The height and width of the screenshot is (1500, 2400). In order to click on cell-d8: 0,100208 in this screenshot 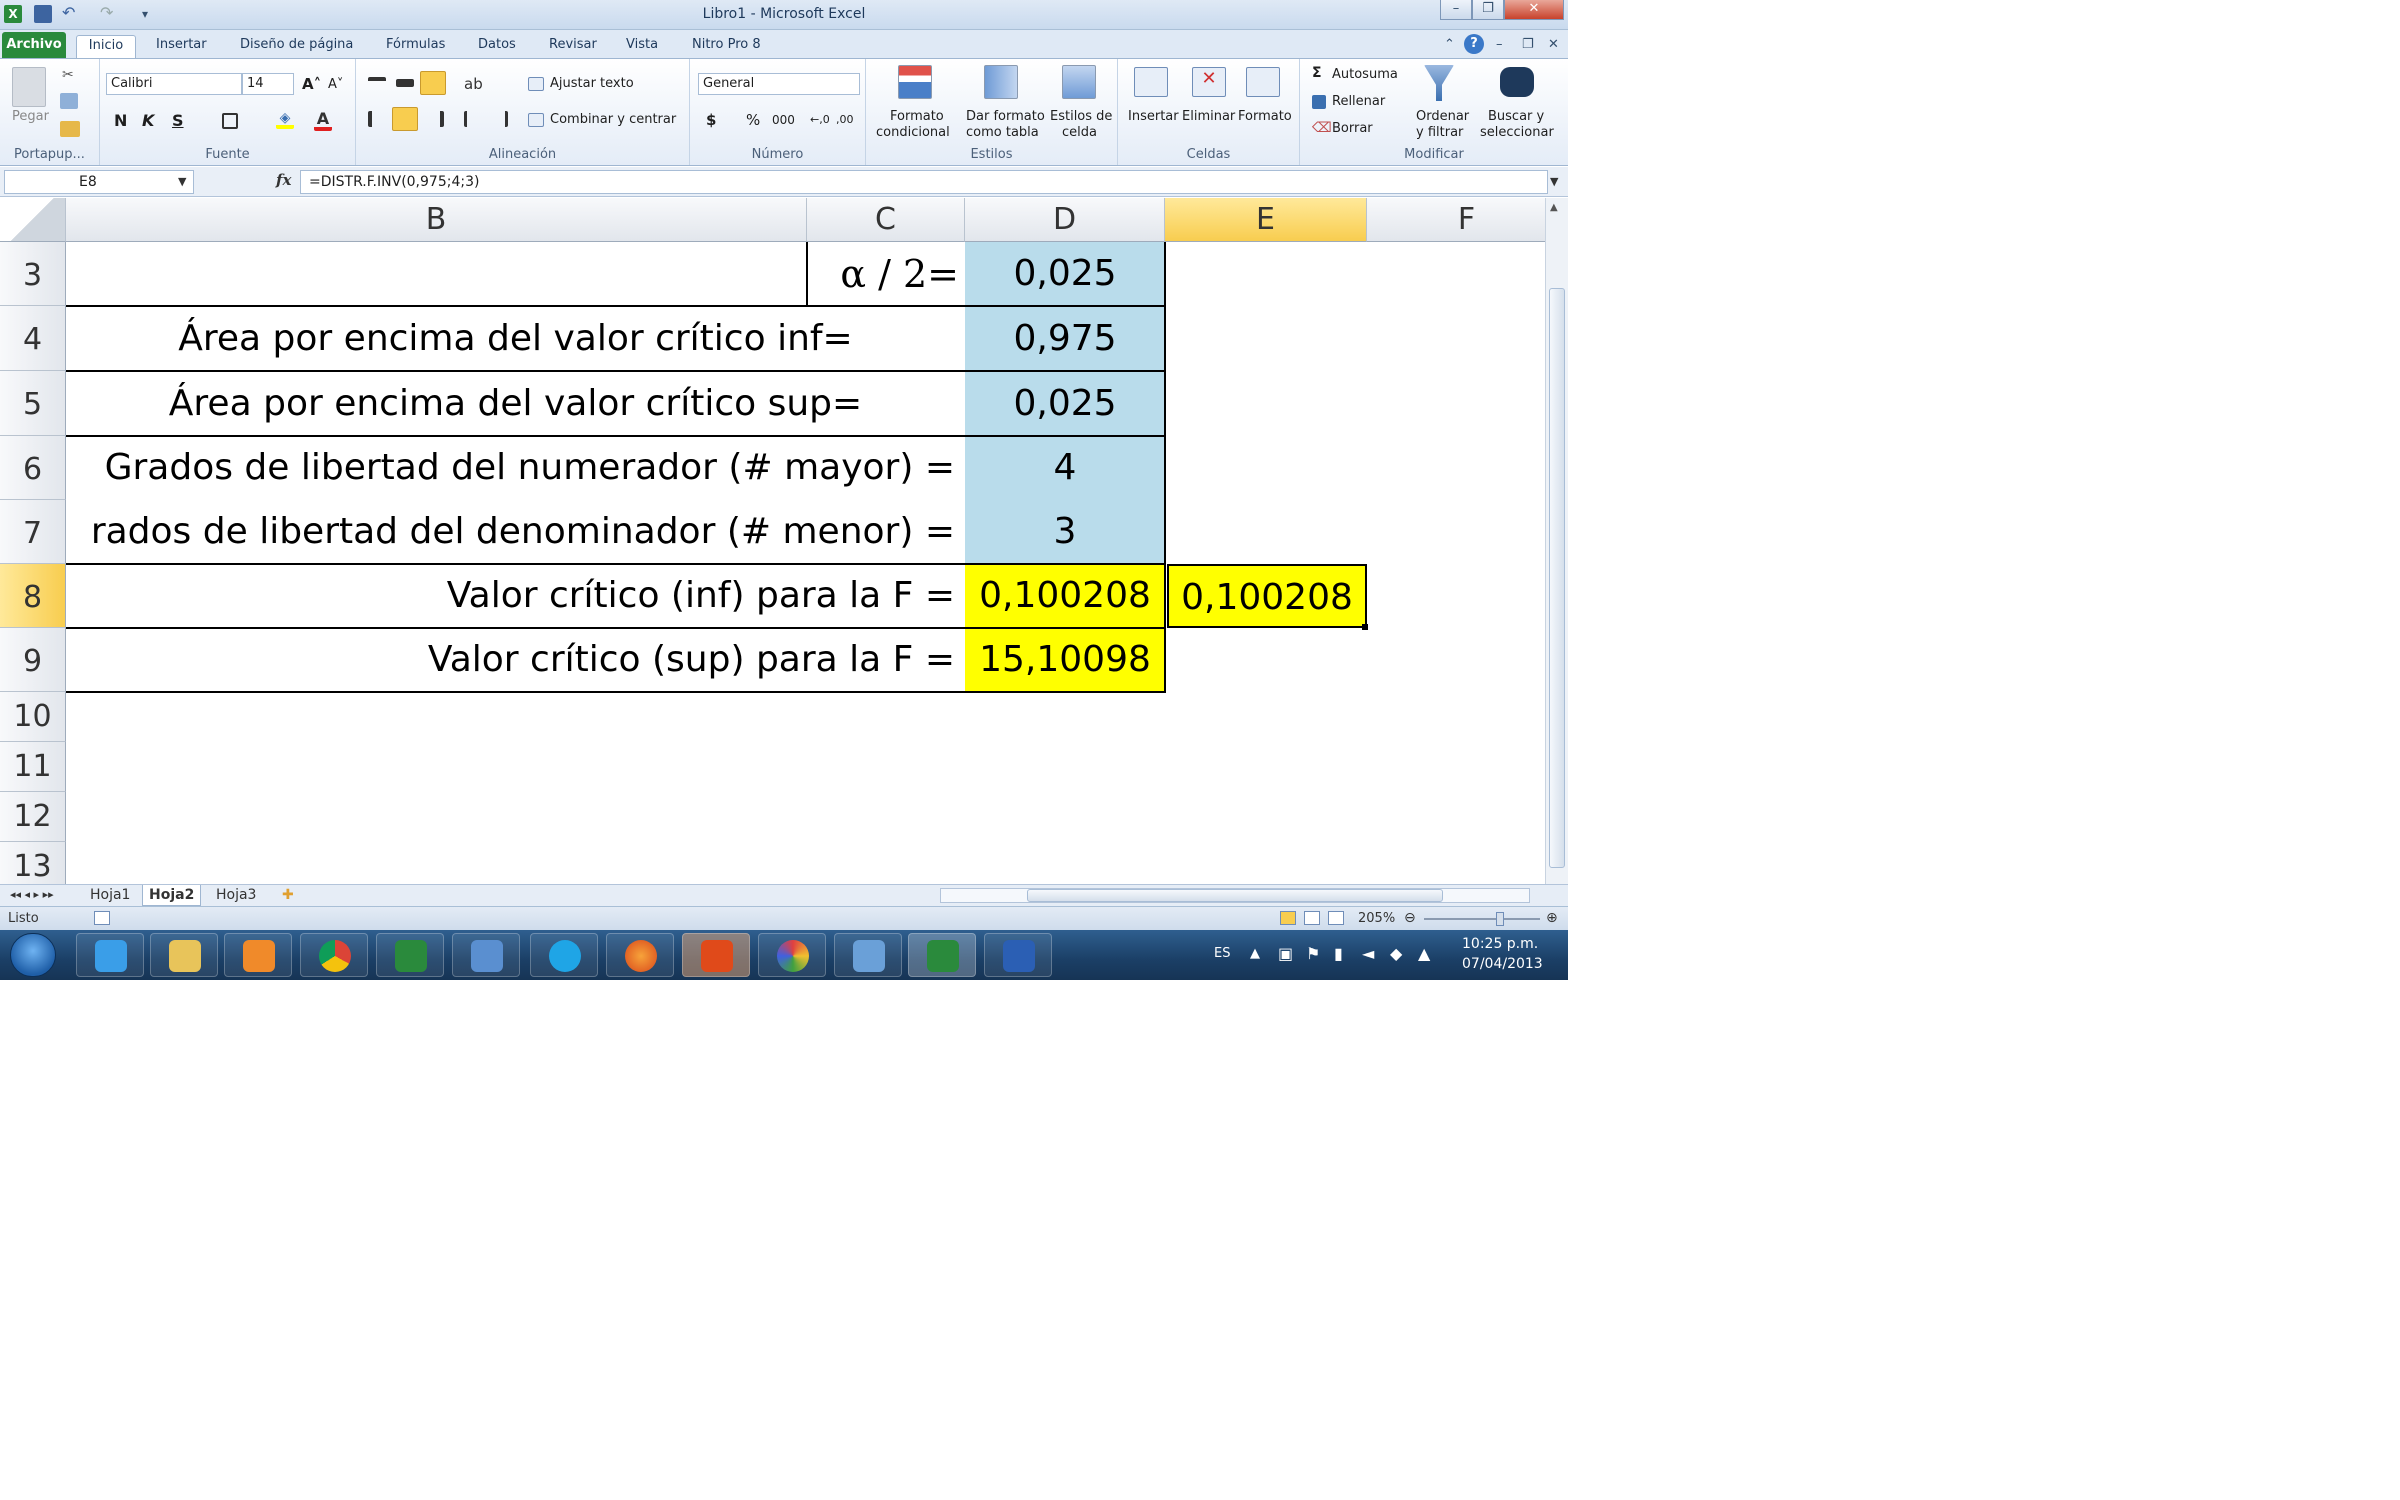, I will do `click(1065, 596)`.